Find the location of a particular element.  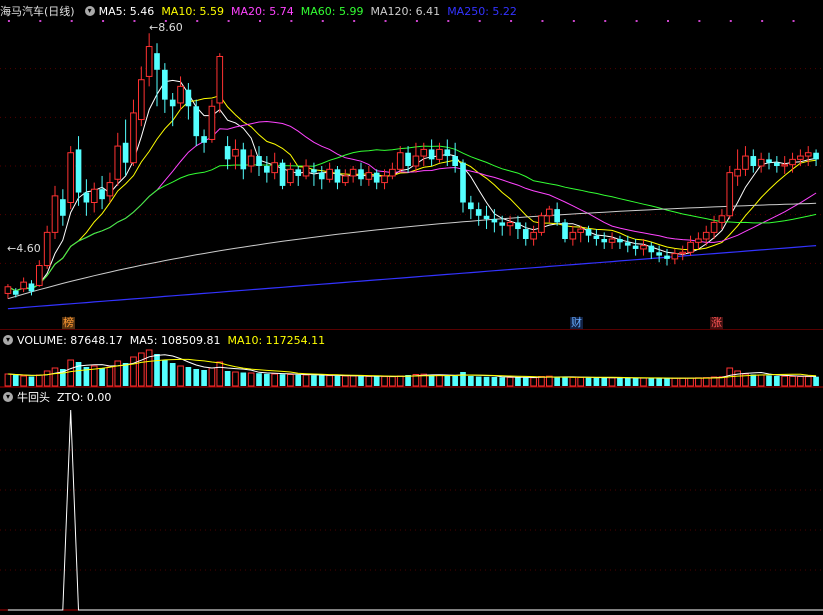

indicator-name: 牛回头 is located at coordinates (33, 397).